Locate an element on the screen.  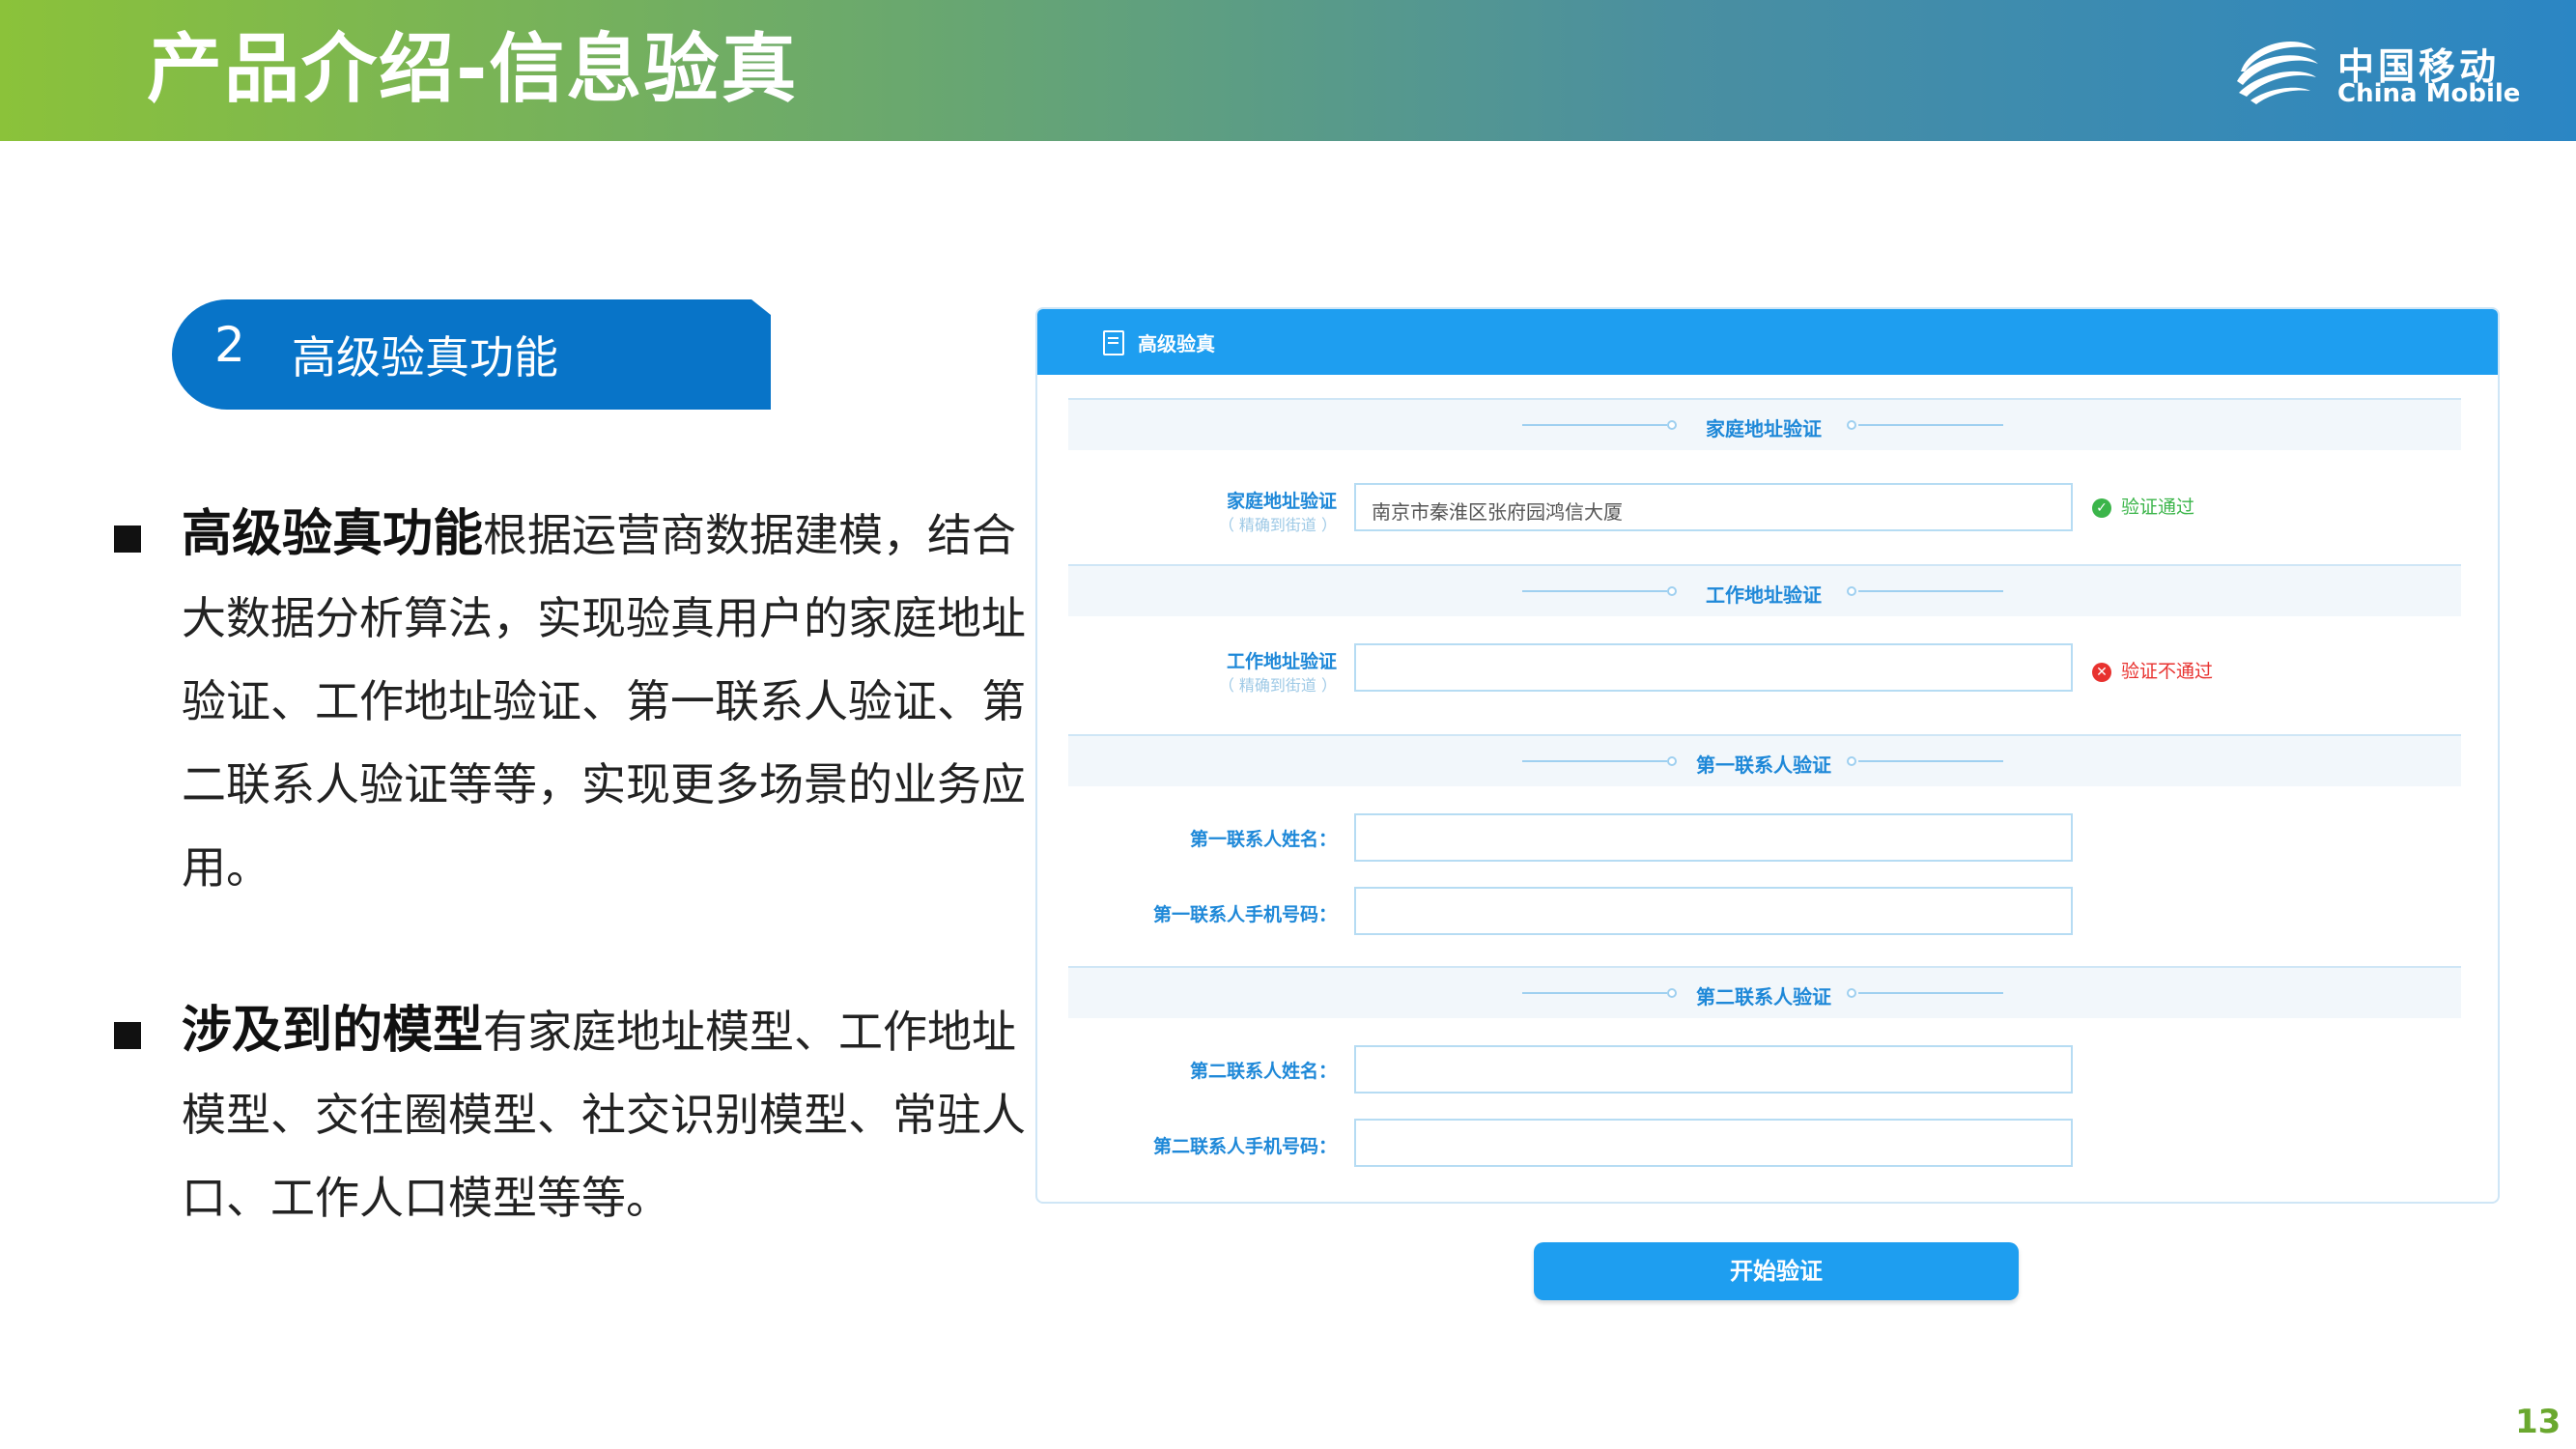
section-label: 高级验真功能 is located at coordinates (425, 357).